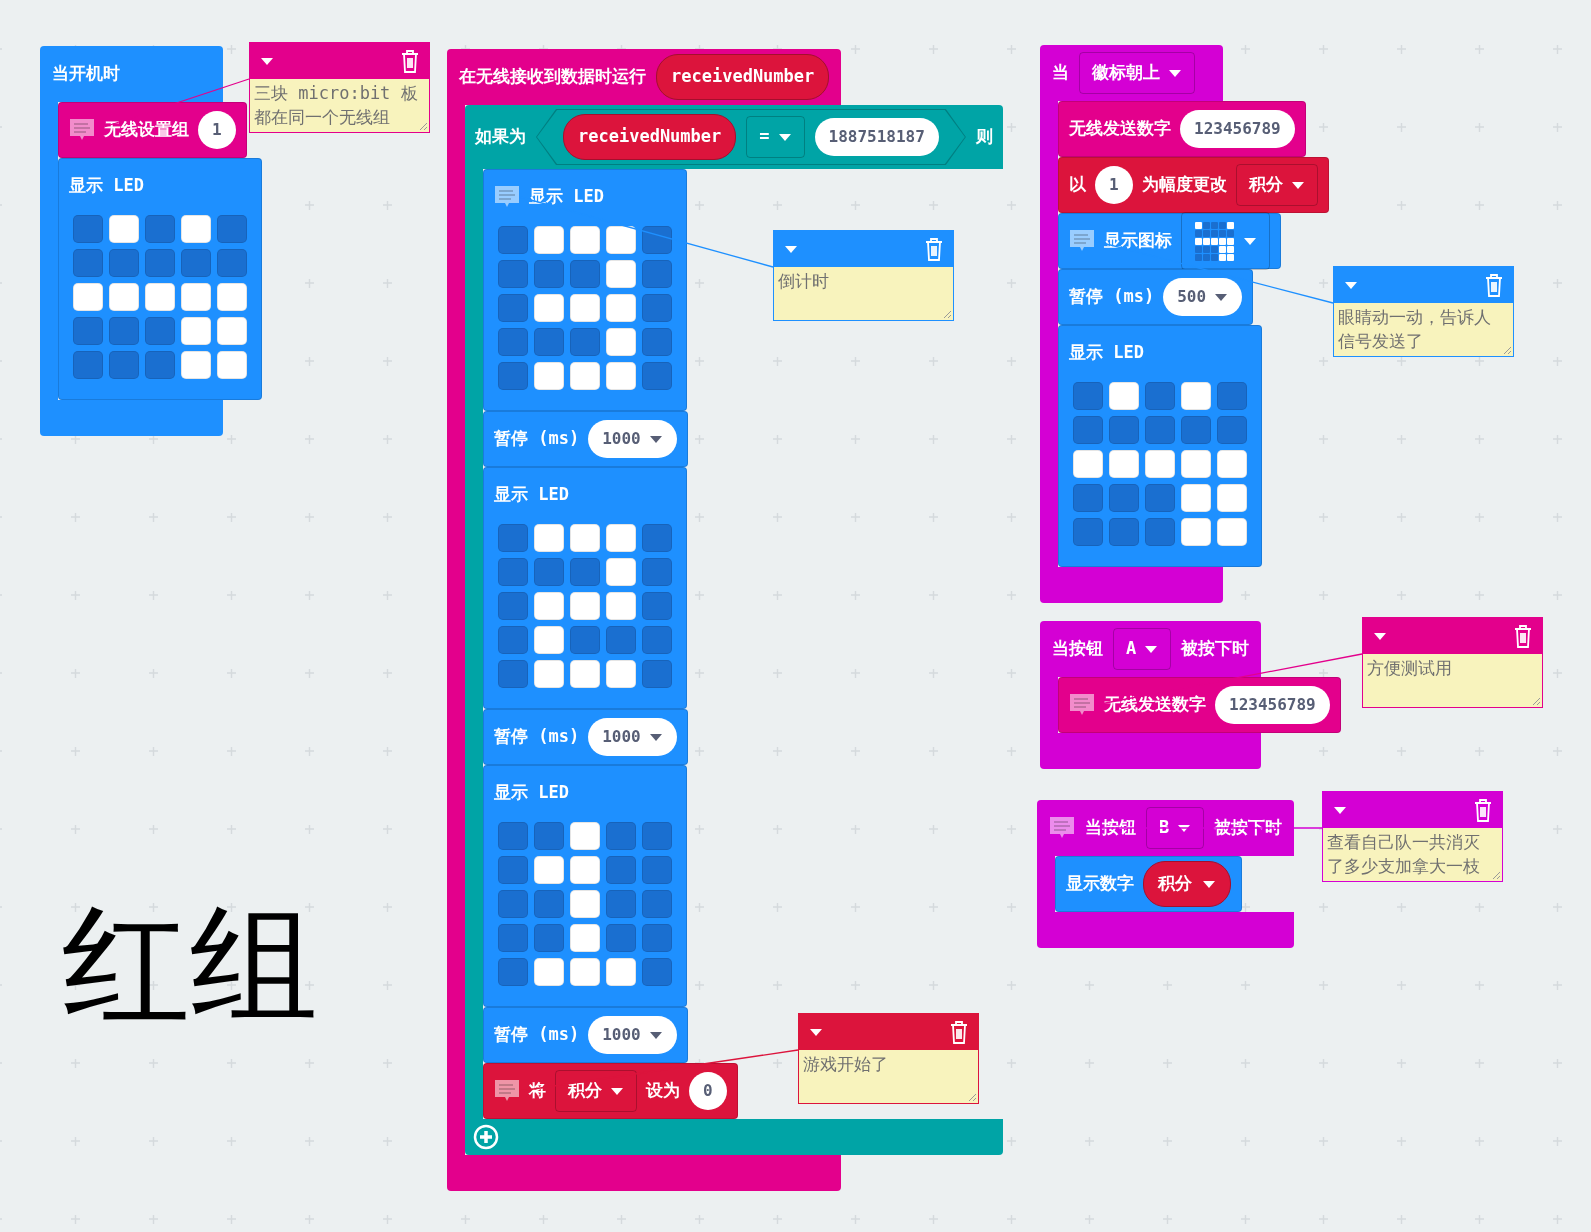 The width and height of the screenshot is (1591, 1232). Describe the element at coordinates (1187, 884) in the screenshot. I see `variable-dropdown: 积分` at that location.